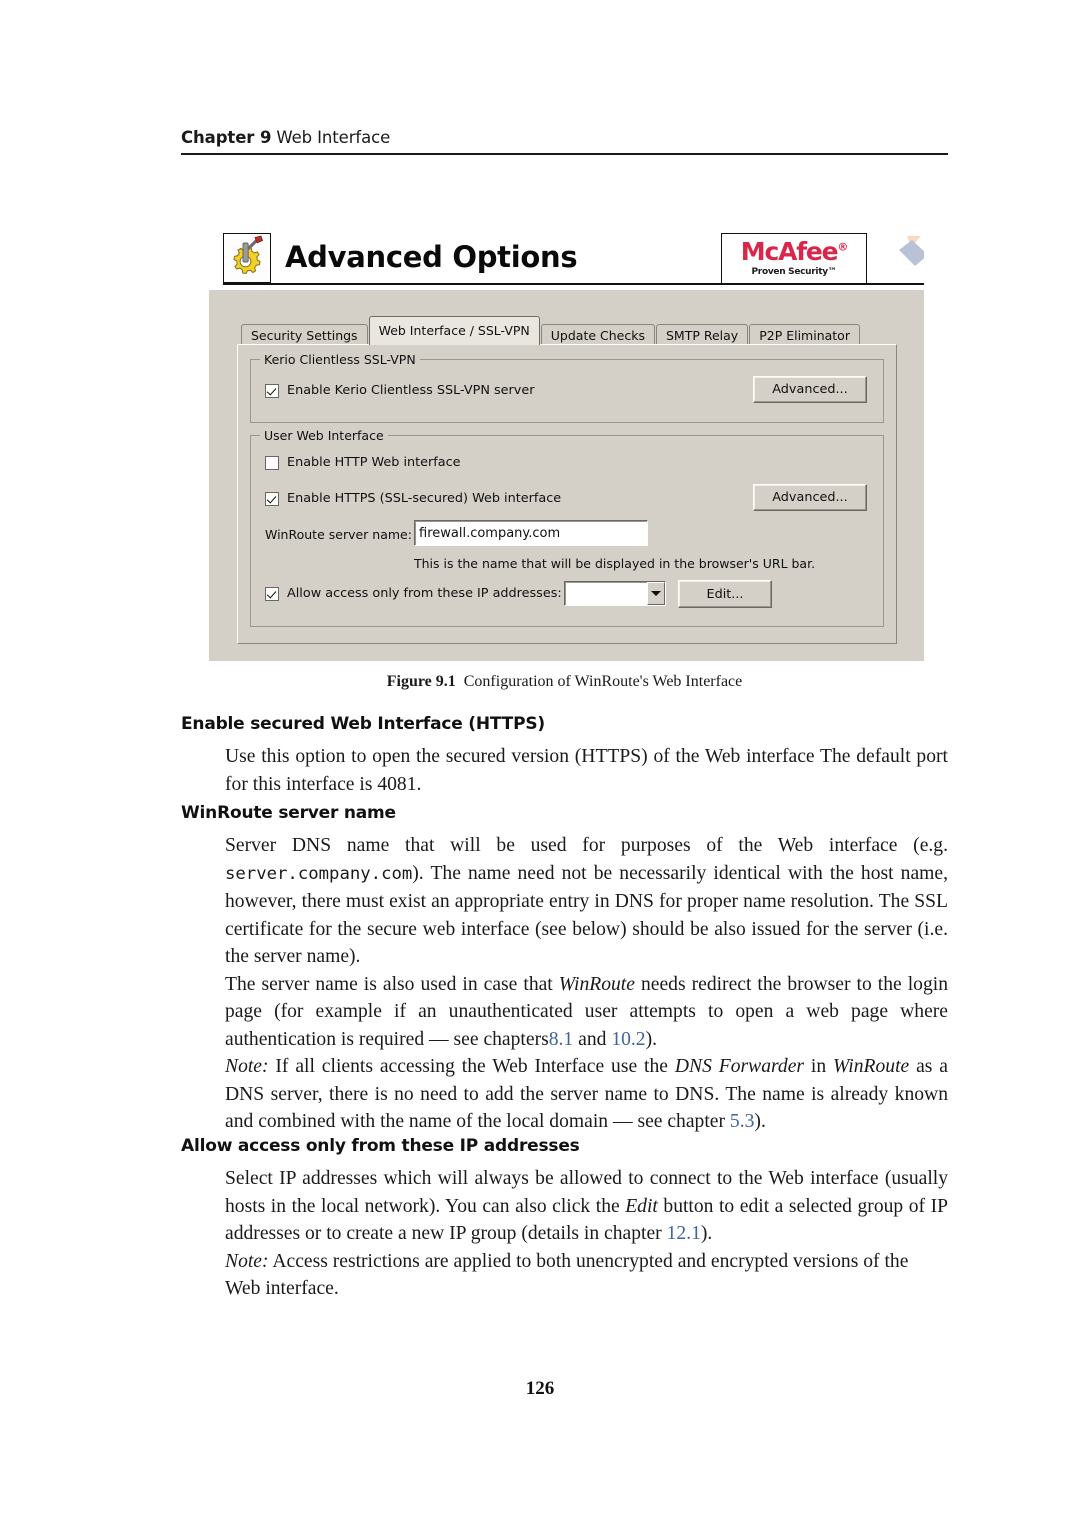  Describe the element at coordinates (333, 137) in the screenshot. I see `running-head-section: Web Interface` at that location.